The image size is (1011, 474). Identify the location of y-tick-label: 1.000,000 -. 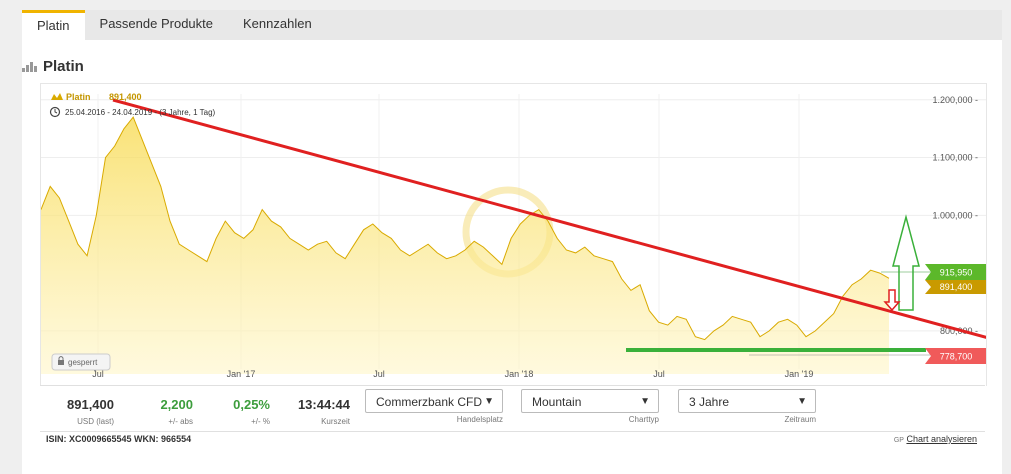
(955, 215).